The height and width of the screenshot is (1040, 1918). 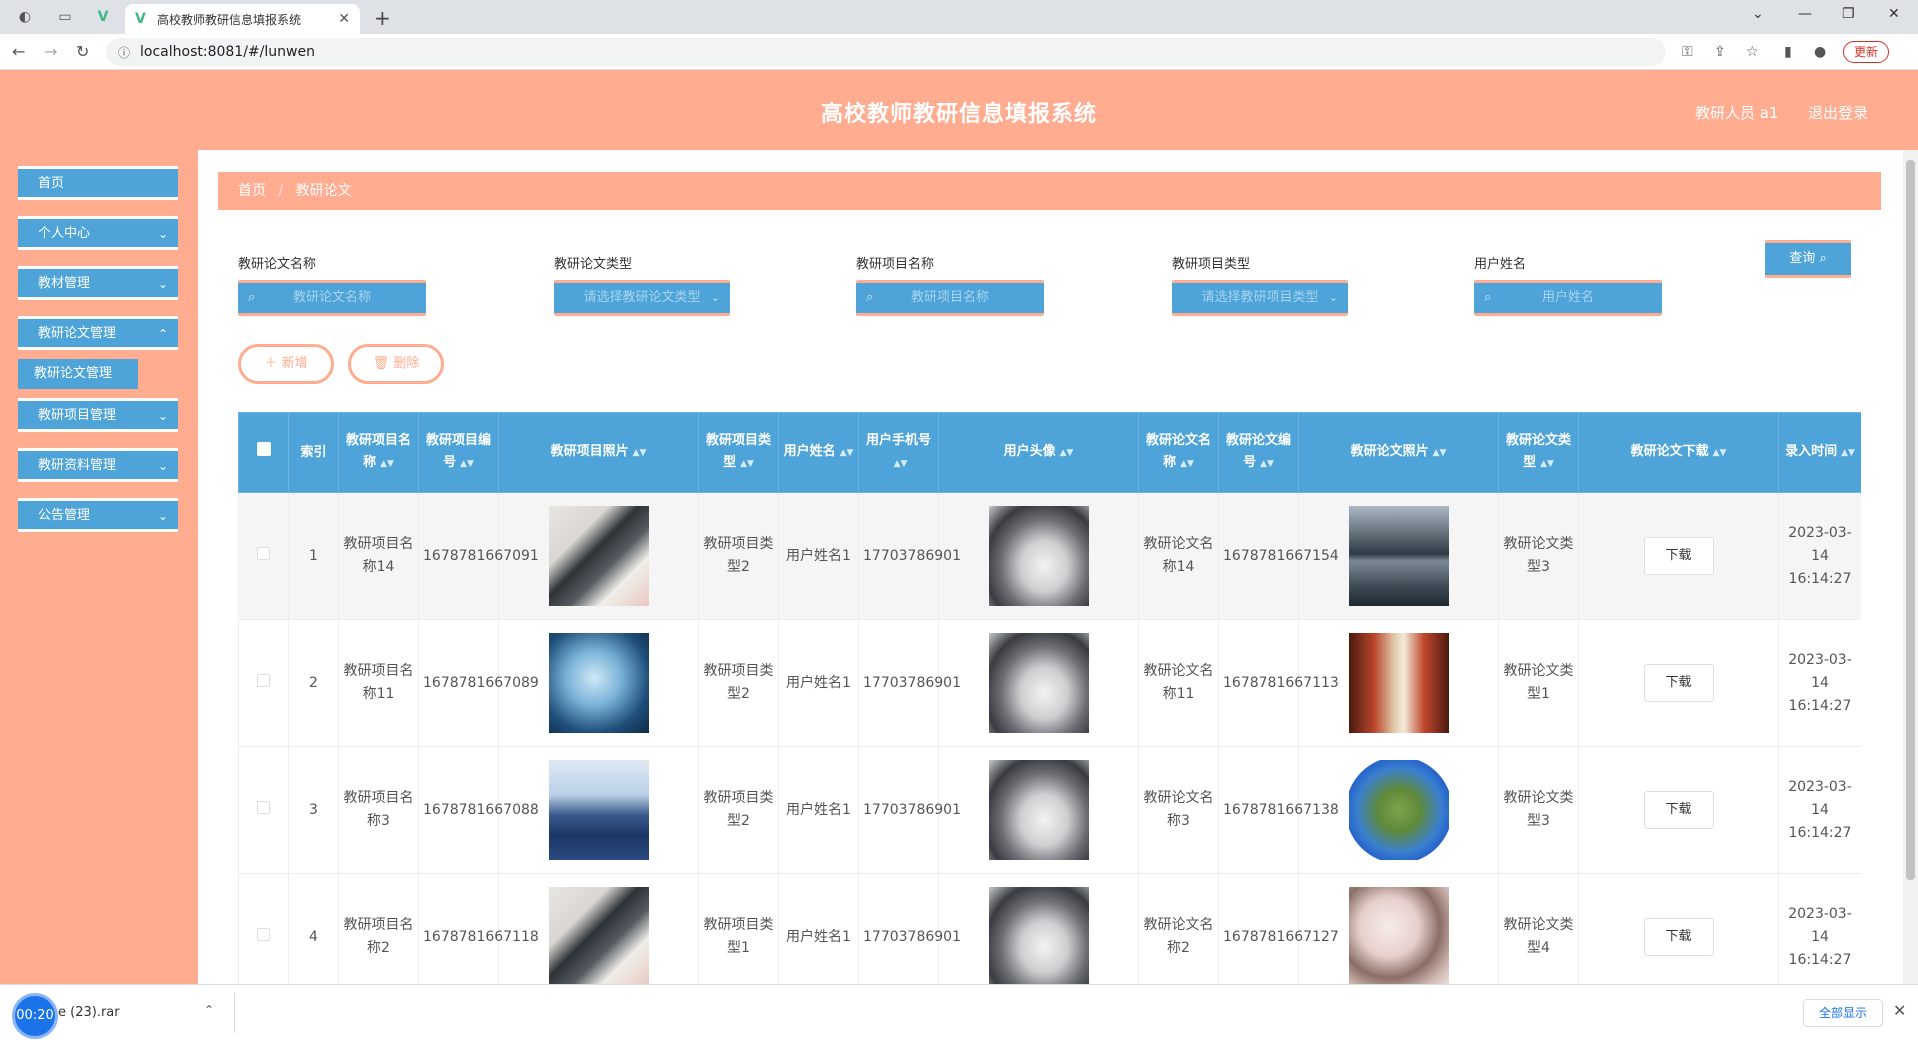 I want to click on col-project-no: 教研项目编号 ▲▼, so click(x=458, y=452).